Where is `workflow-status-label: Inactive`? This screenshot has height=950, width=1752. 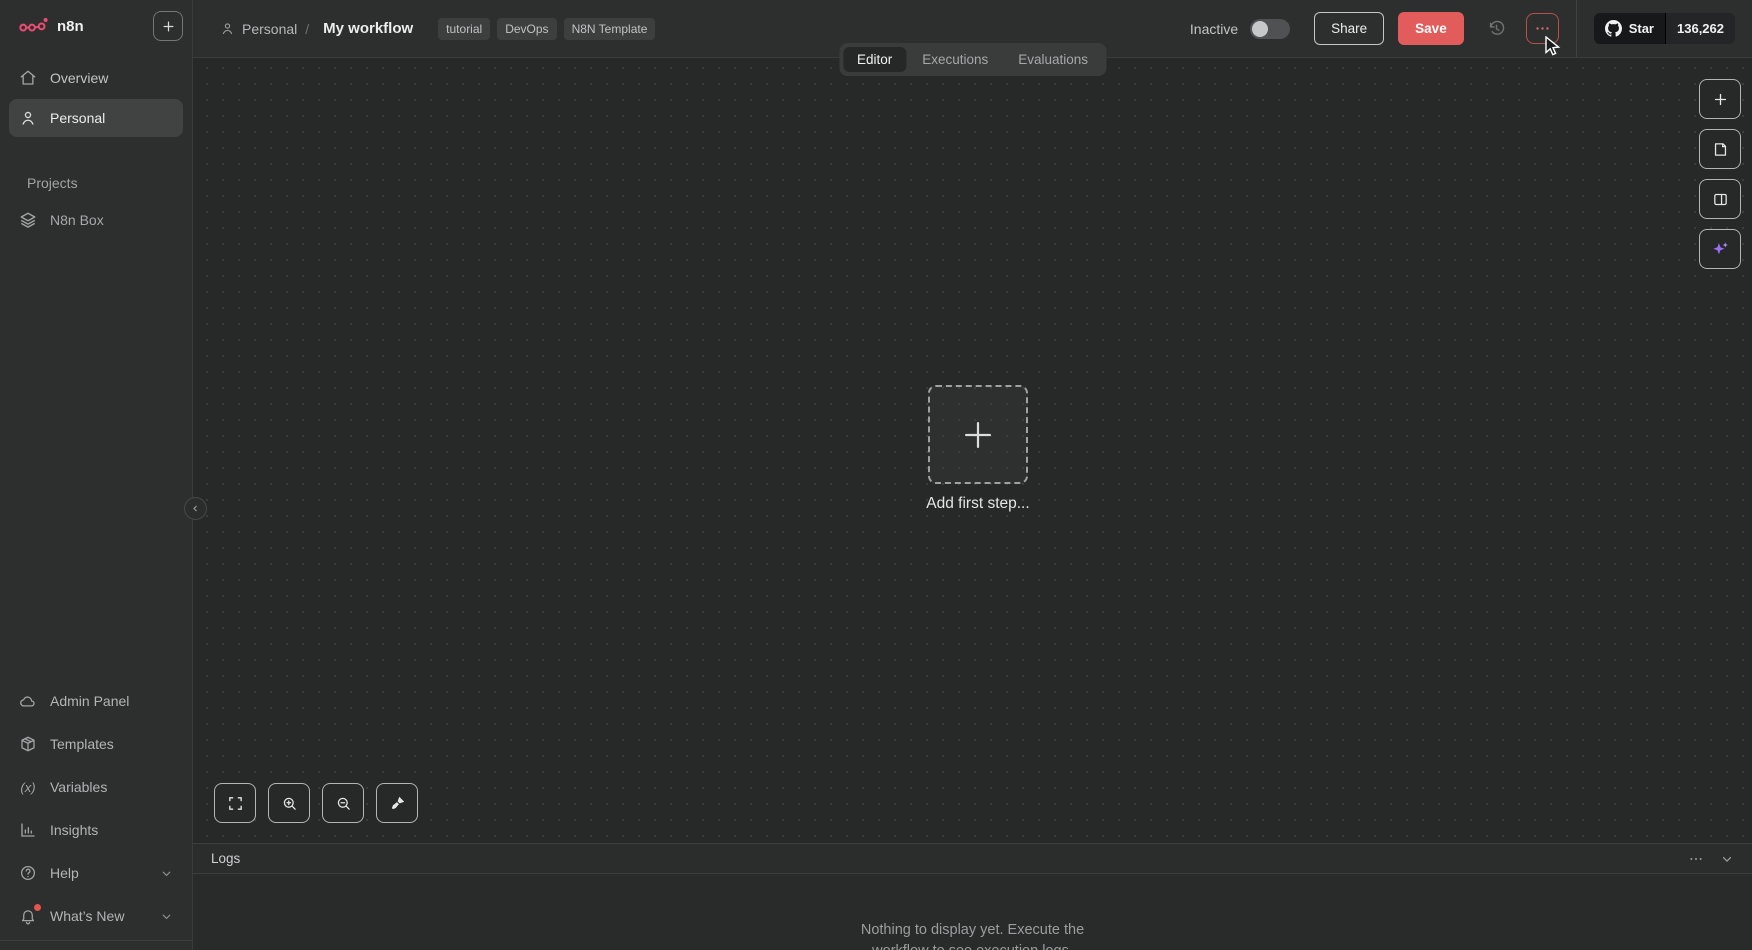
workflow-status-label: Inactive is located at coordinates (1214, 28).